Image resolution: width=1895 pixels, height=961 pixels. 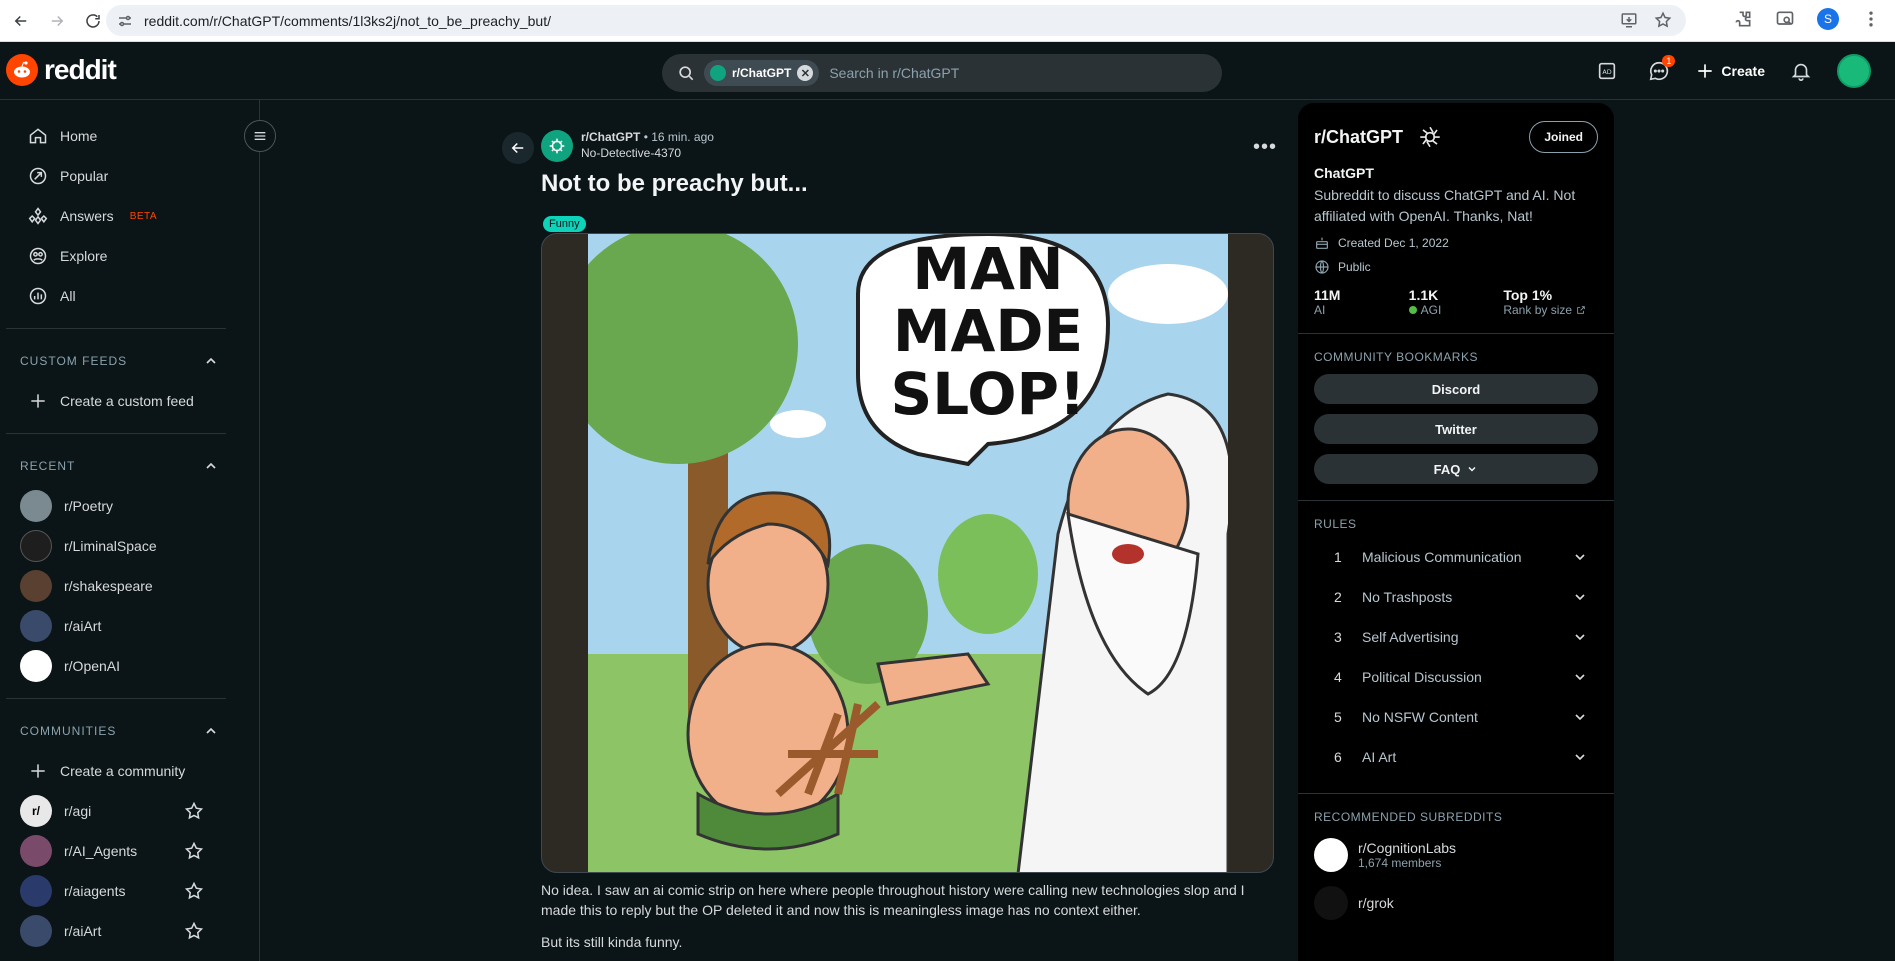 What do you see at coordinates (1393, 243) in the screenshot?
I see `created-text: Created Dec 1, 2022` at bounding box center [1393, 243].